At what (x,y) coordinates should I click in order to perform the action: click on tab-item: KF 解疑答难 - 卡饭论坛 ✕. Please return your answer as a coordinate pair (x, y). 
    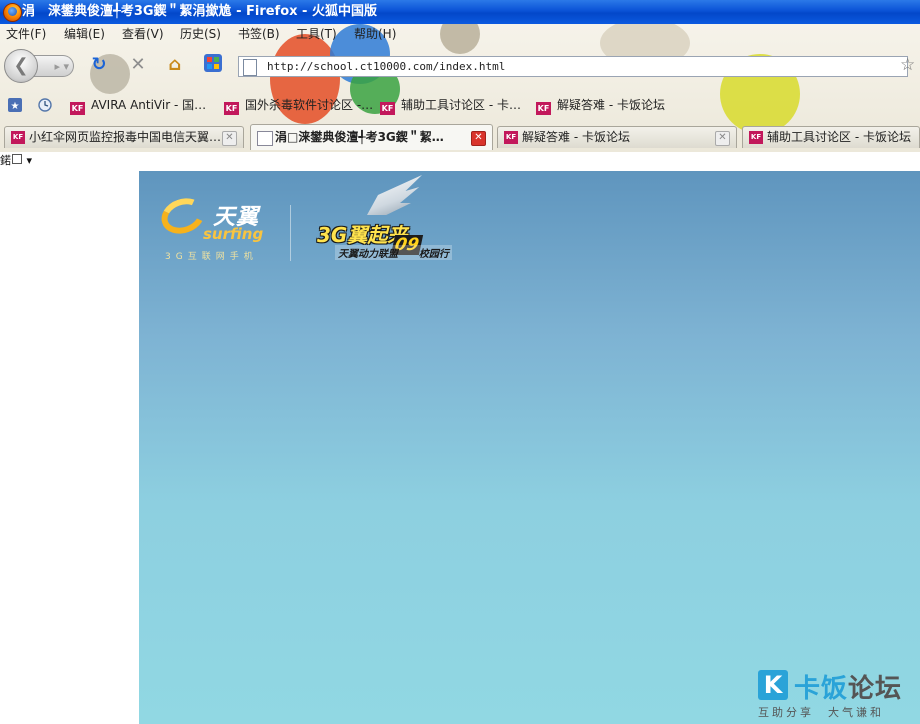
    Looking at the image, I should click on (617, 137).